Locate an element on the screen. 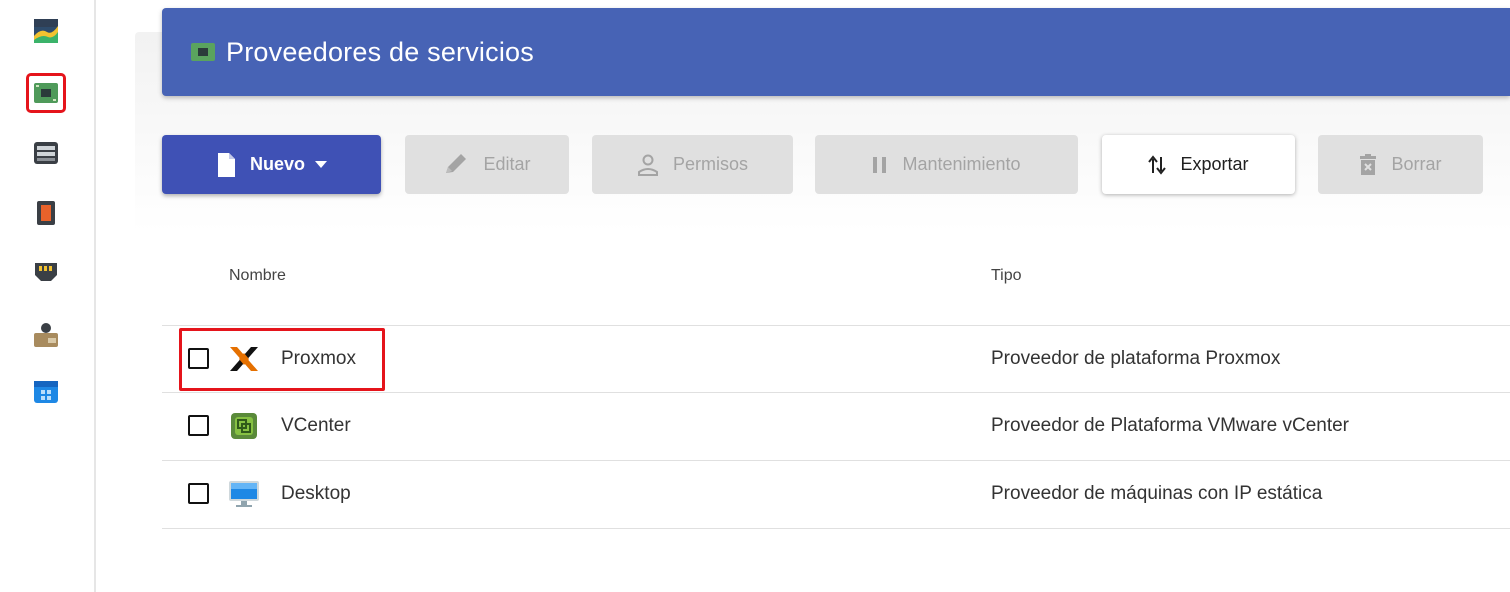  orange-device-icon is located at coordinates (46, 213).